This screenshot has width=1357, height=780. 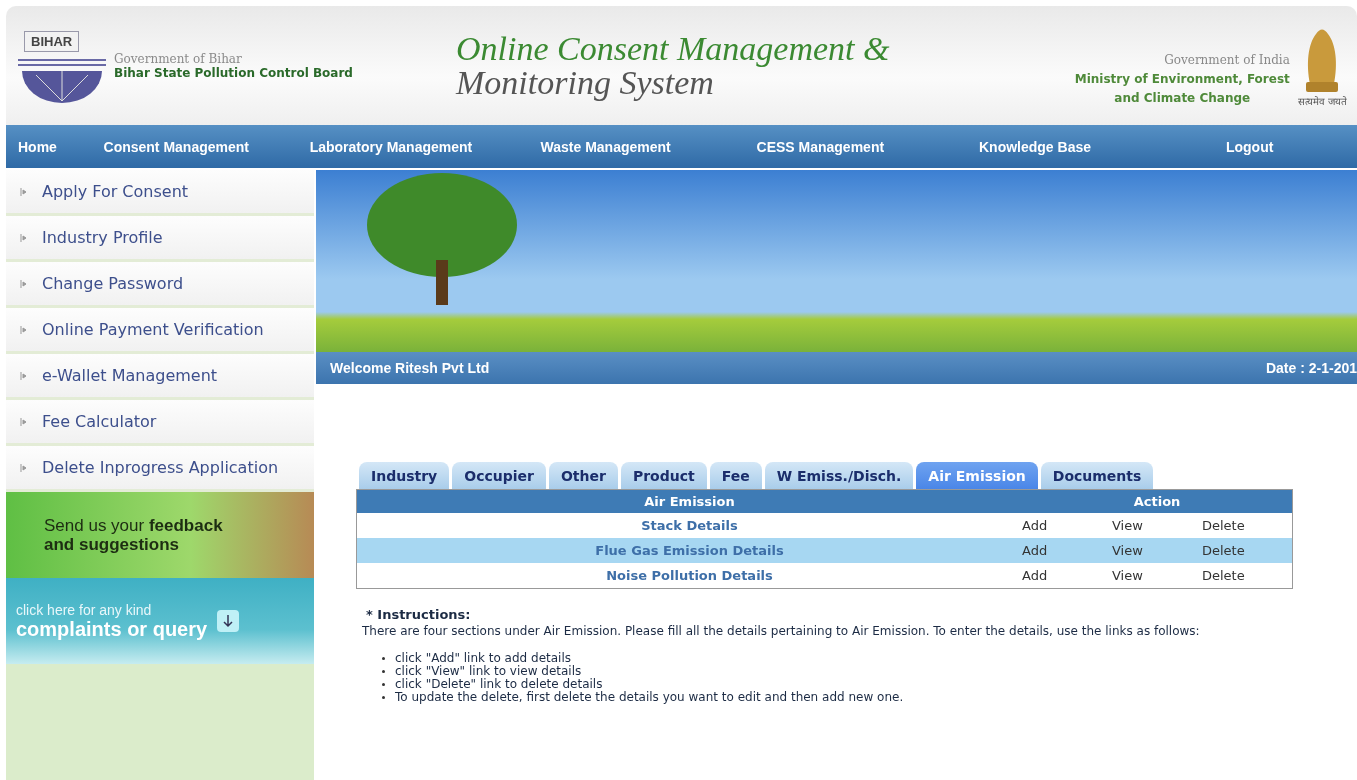 I want to click on text: click here for any kind, so click(x=84, y=609).